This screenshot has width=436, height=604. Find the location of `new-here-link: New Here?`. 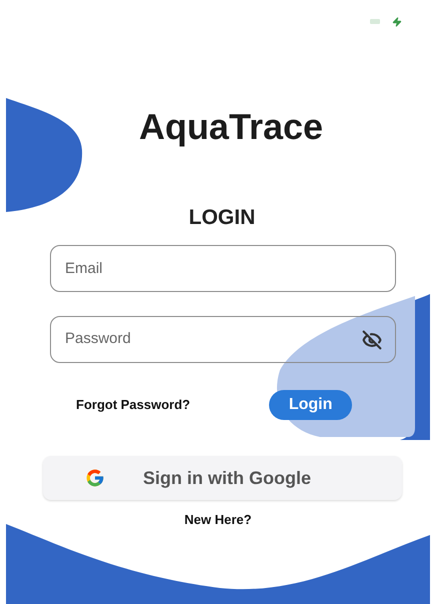

new-here-link: New Here? is located at coordinates (218, 520).